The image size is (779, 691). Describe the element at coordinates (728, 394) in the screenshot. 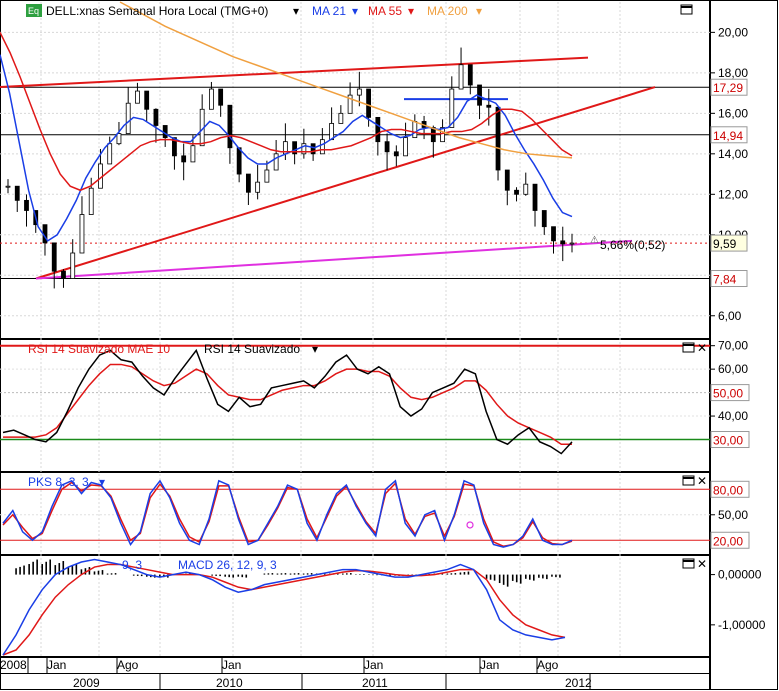

I see `rsi-level-label: 50,00` at that location.